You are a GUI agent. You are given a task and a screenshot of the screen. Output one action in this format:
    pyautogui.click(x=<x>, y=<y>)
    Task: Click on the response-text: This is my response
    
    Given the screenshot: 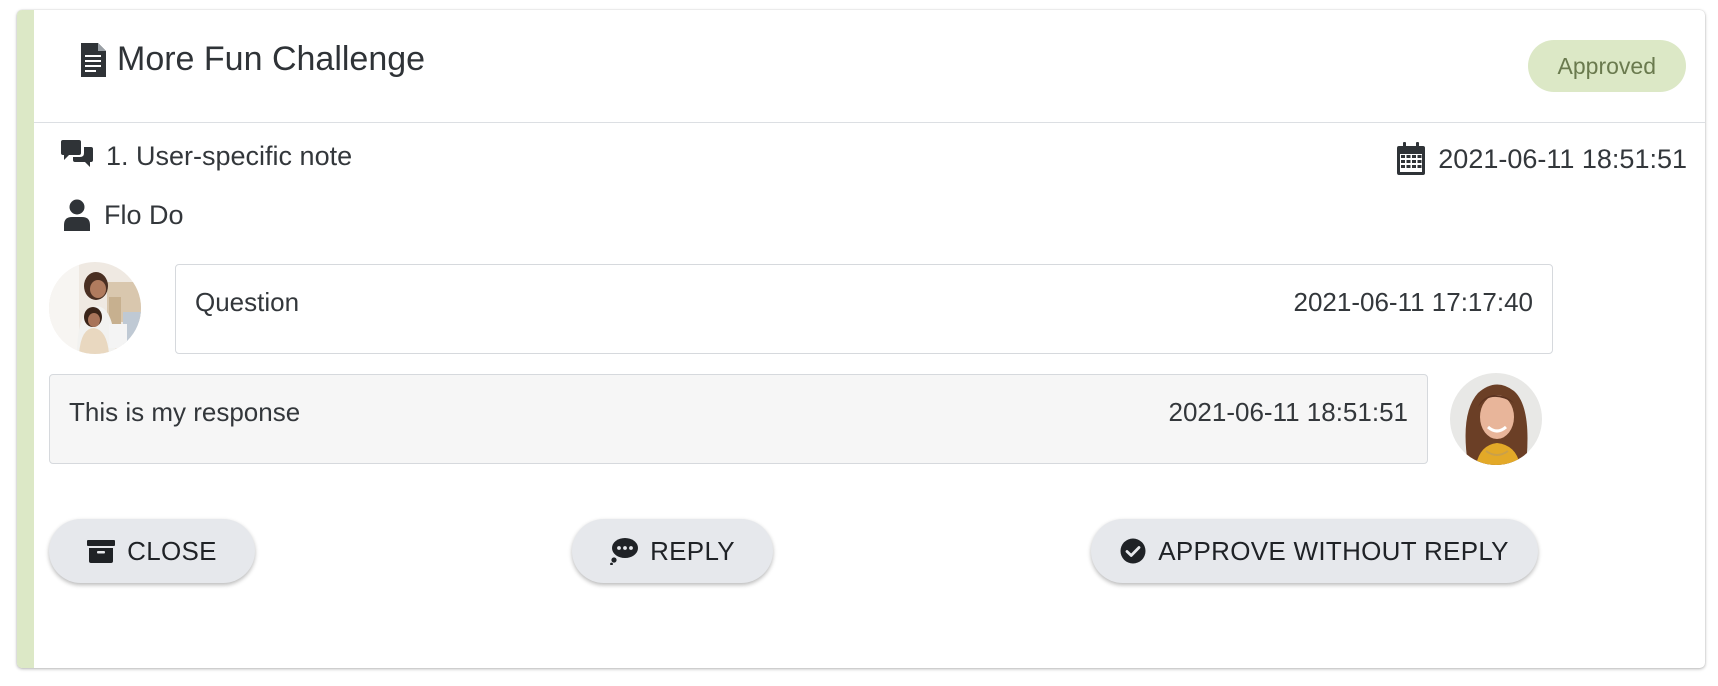 What is the action you would take?
    pyautogui.click(x=185, y=412)
    